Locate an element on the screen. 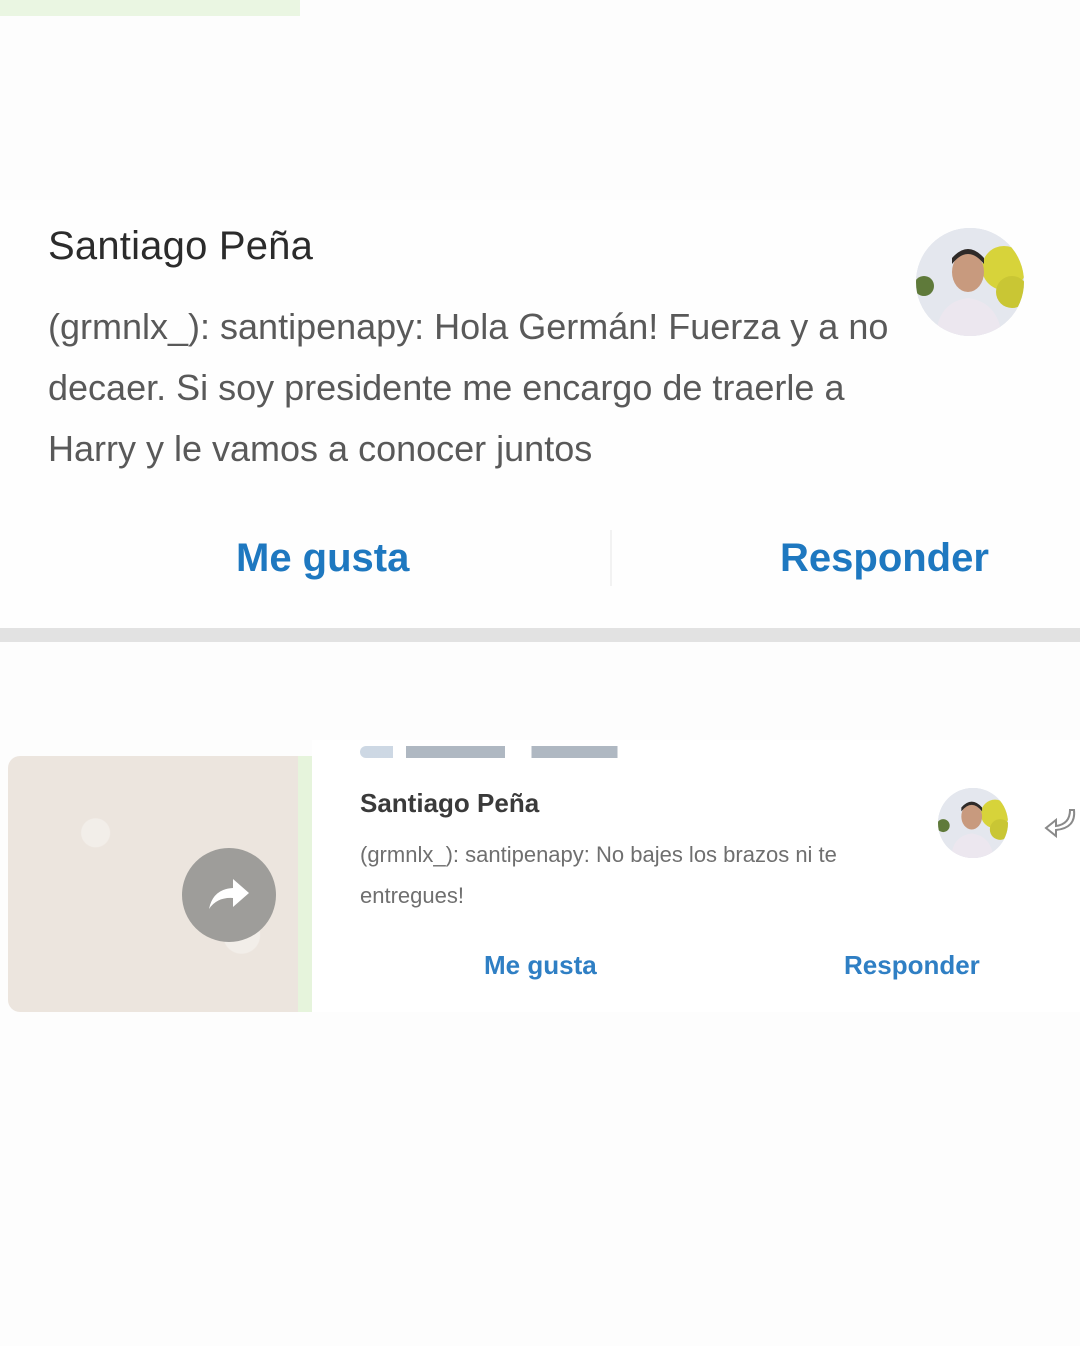 This screenshot has width=1080, height=1346. action-divider is located at coordinates (611, 558).